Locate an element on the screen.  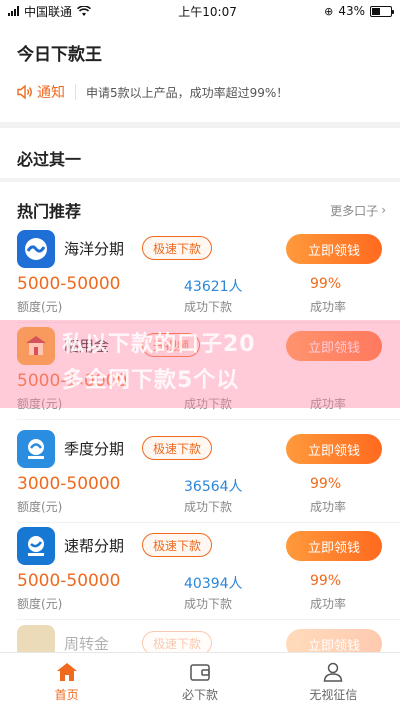
tab-no-credit-check: 无视征信 is located at coordinates (333, 682).